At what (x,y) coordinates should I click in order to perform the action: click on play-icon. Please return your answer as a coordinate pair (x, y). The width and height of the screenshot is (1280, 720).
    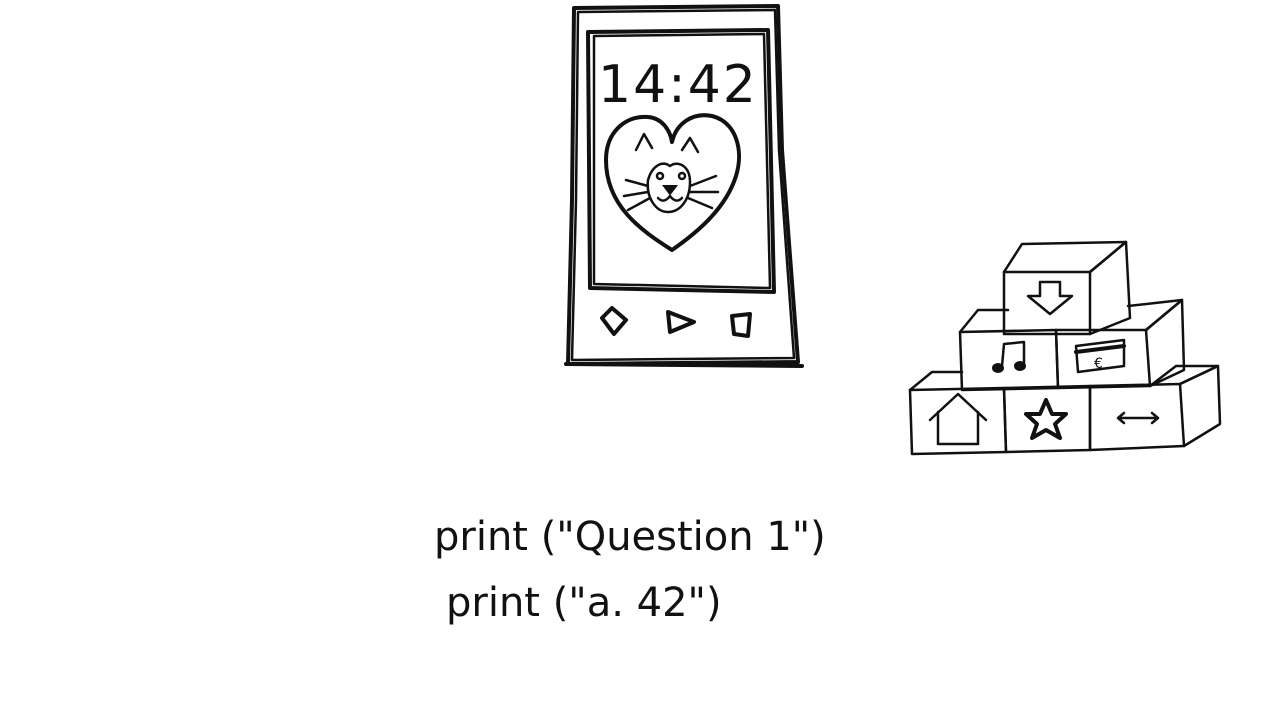
    Looking at the image, I should click on (681, 322).